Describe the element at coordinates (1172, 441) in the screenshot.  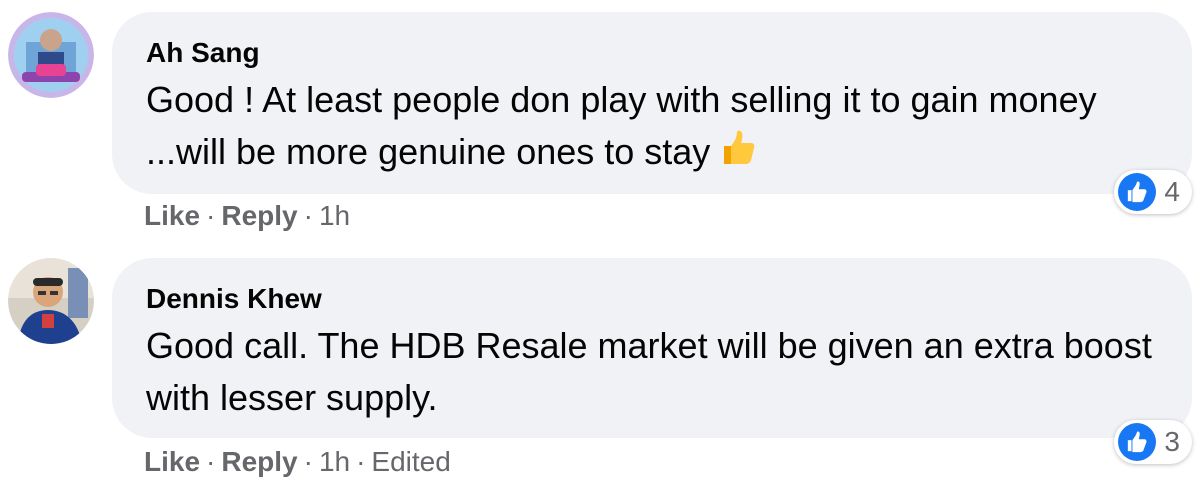
I see `reaction-count: 3` at that location.